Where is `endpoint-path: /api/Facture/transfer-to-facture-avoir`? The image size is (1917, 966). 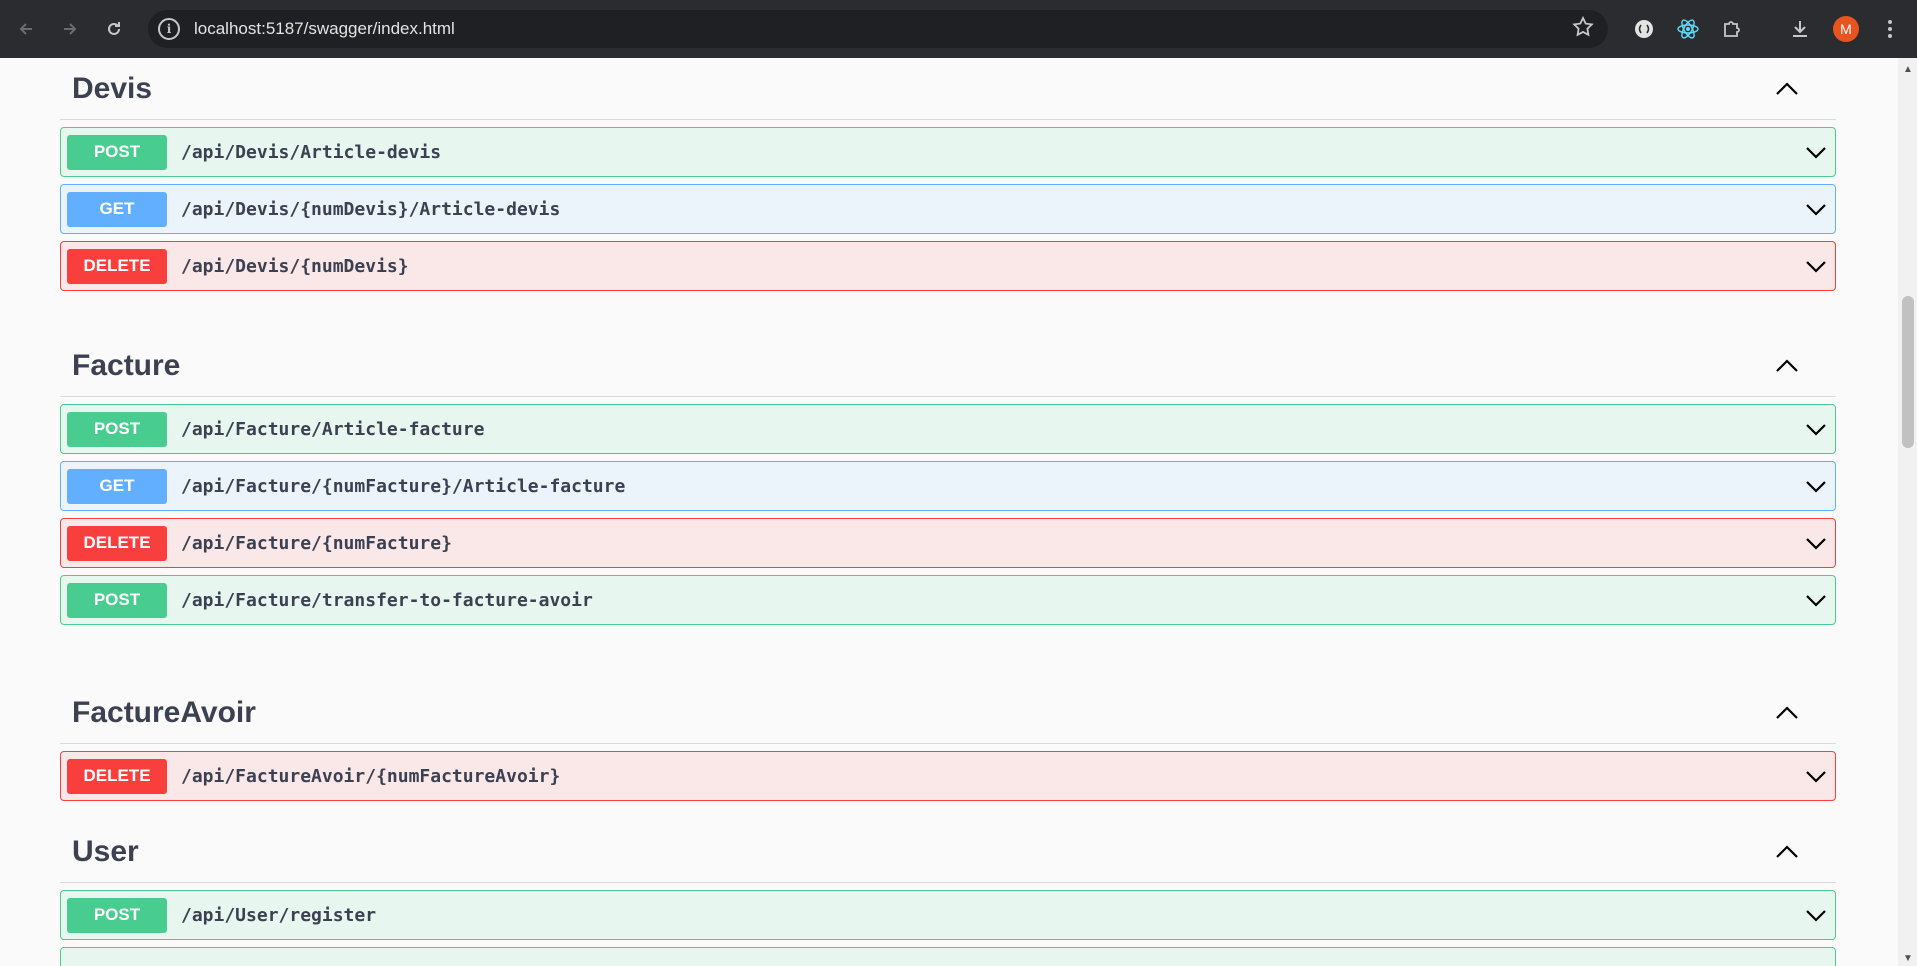
endpoint-path: /api/Facture/transfer-to-facture-avoir is located at coordinates (387, 600).